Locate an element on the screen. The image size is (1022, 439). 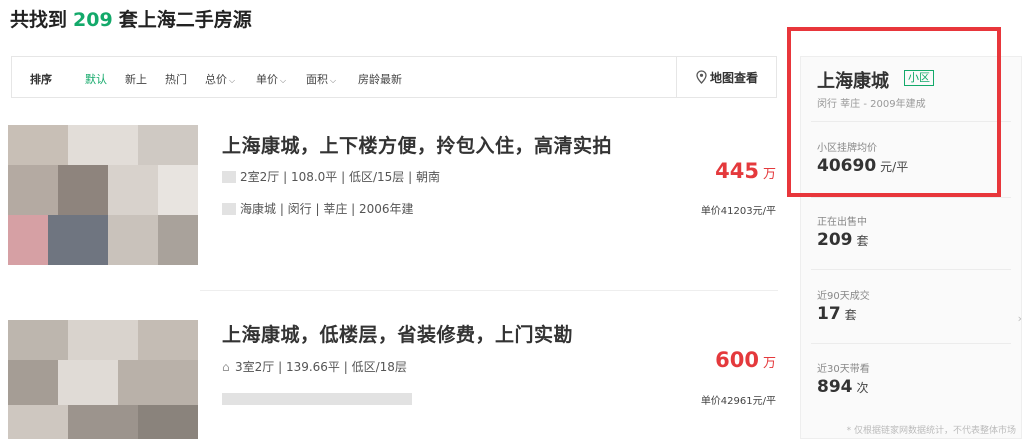
house-icon is located at coordinates (229, 177).